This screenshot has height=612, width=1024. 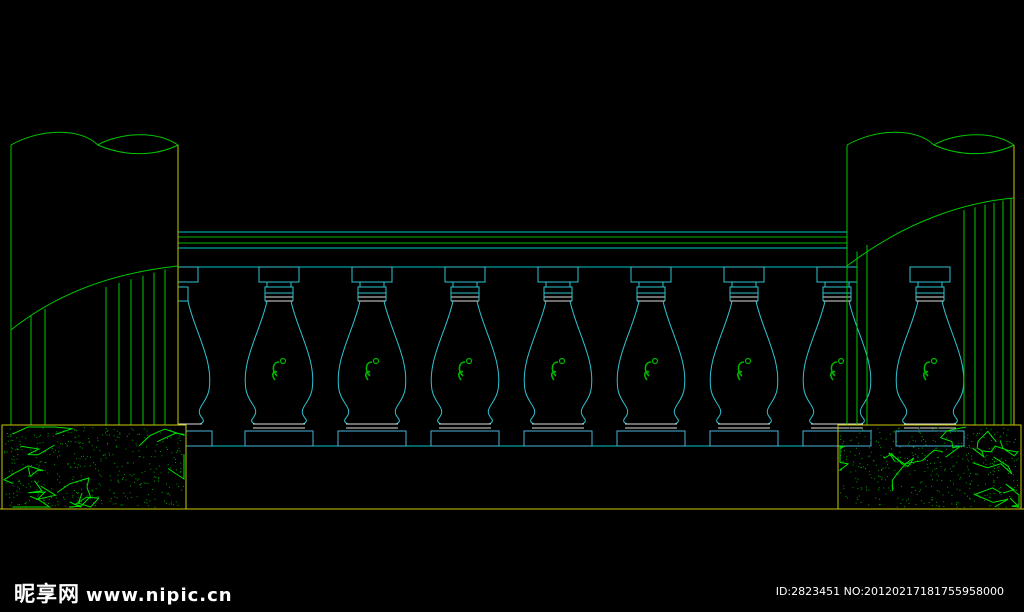 I want to click on baluster-base, so click(x=279, y=438).